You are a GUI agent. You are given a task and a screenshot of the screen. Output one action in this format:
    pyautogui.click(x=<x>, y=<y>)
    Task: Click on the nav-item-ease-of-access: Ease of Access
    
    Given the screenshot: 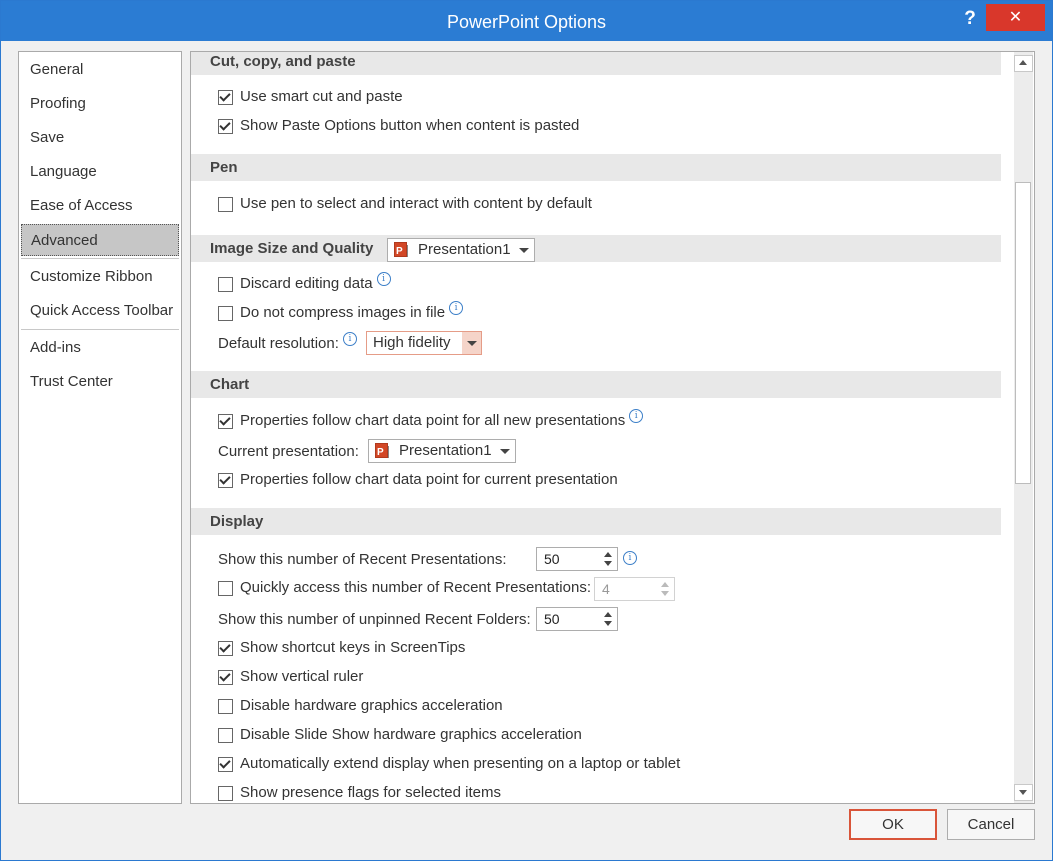 What is the action you would take?
    pyautogui.click(x=100, y=206)
    